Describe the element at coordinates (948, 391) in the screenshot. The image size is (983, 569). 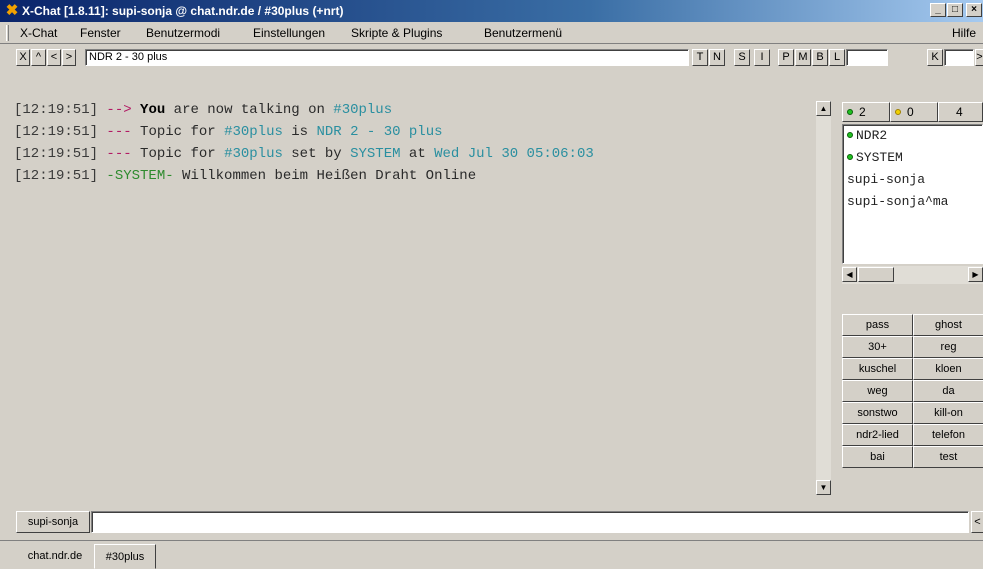
I see `user-action-button-da: da` at that location.